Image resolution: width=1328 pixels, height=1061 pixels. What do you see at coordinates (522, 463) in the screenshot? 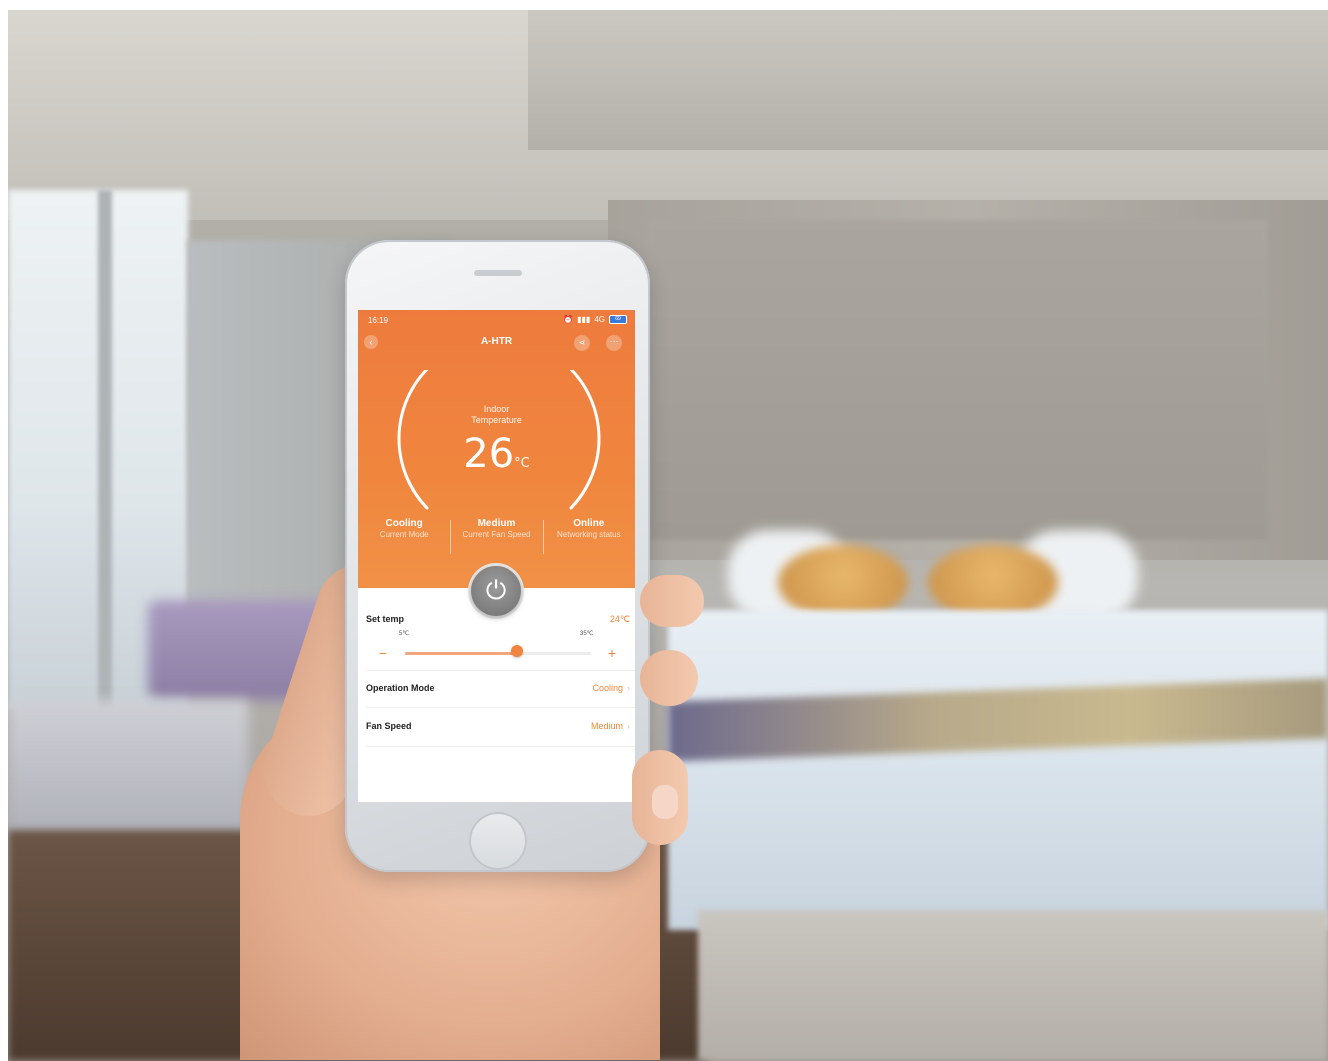
I see `temperature-unit: °C` at bounding box center [522, 463].